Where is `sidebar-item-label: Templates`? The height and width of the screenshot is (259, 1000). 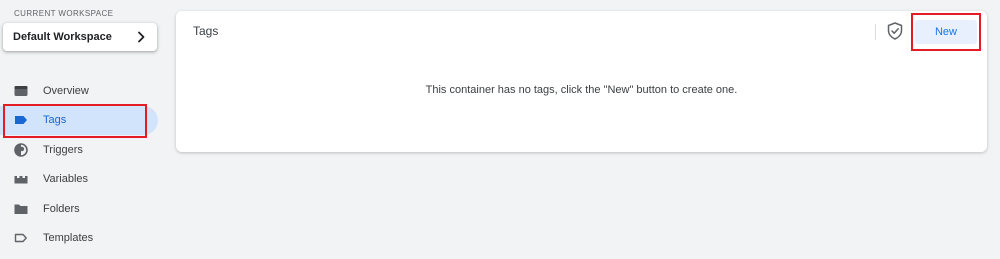
sidebar-item-label: Templates is located at coordinates (68, 238).